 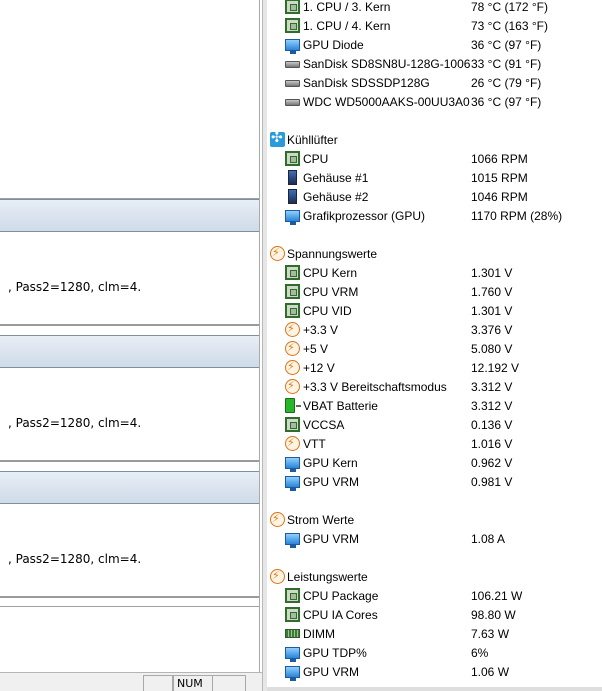 I want to click on sensor-row: Gehäuse #1 1015 RPM, so click(x=434, y=178).